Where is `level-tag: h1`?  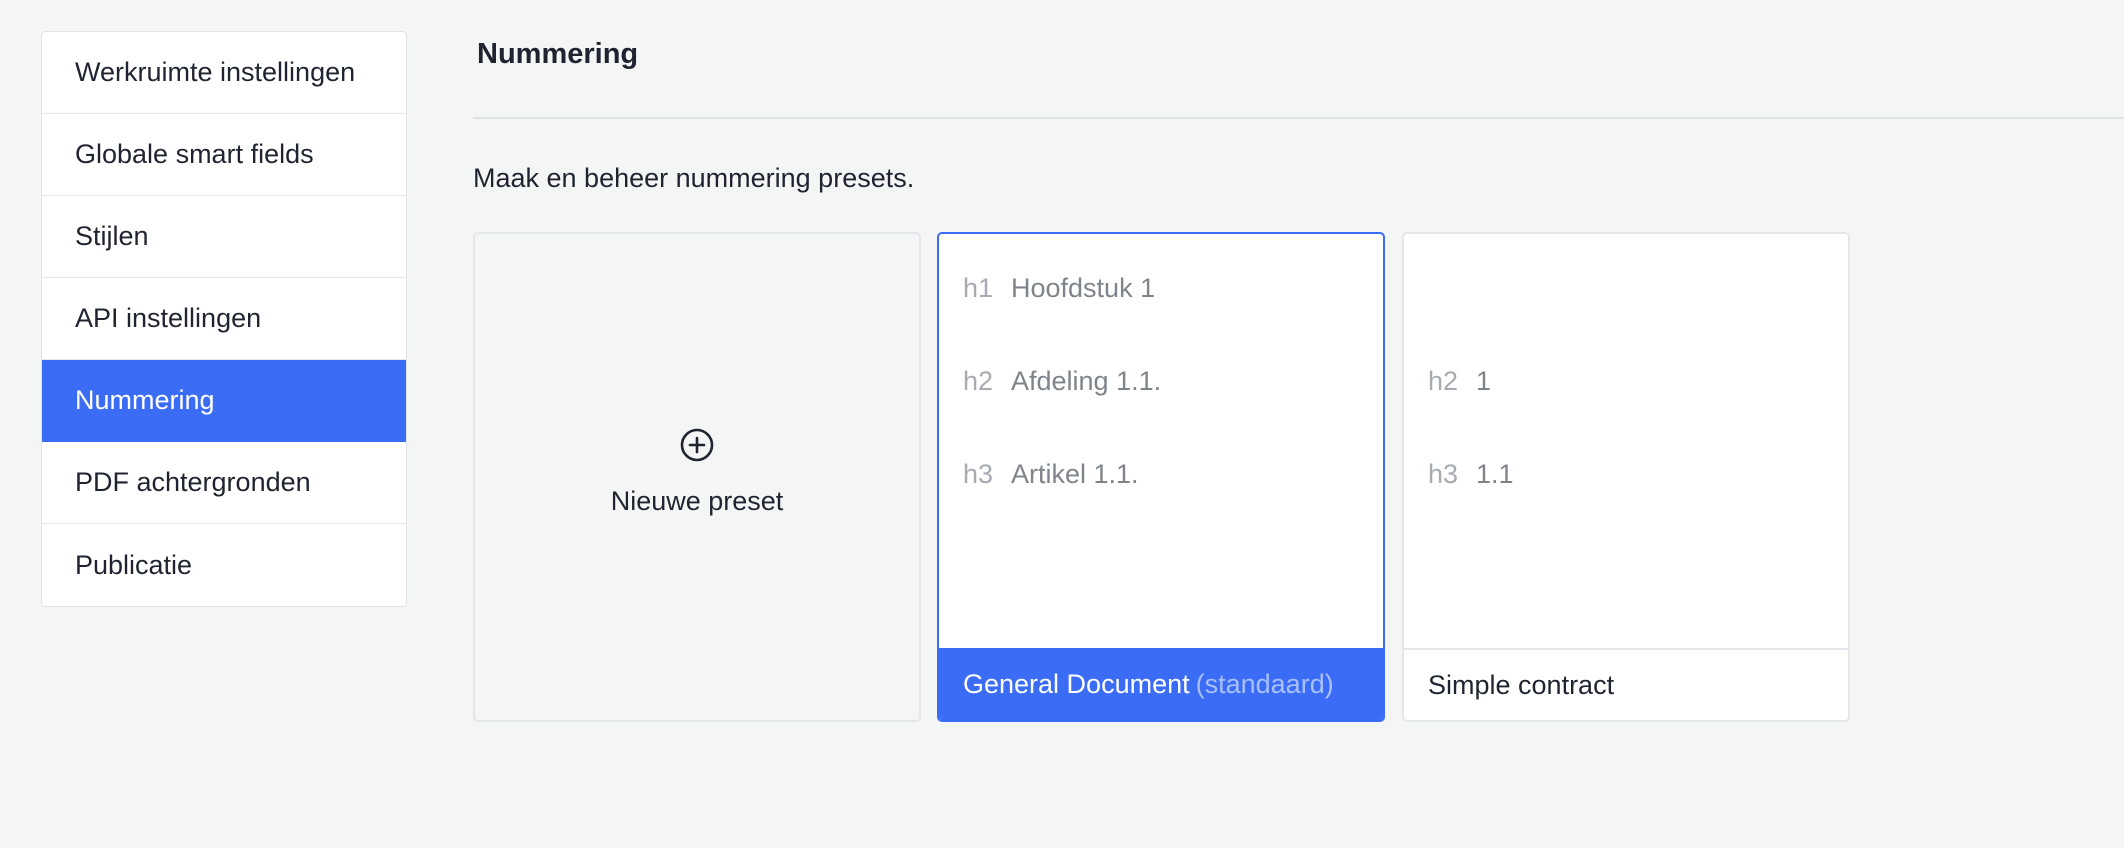
level-tag: h1 is located at coordinates (978, 288).